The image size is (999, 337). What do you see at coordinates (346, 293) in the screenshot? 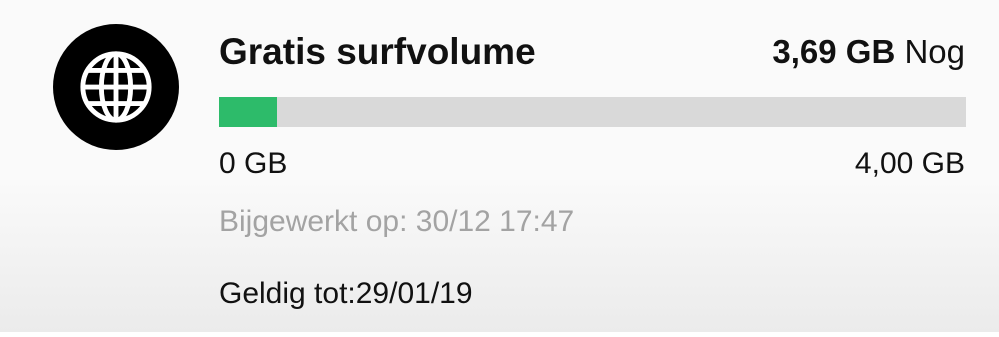
I see `valid-until-text: Geldig tot:29/01/19` at bounding box center [346, 293].